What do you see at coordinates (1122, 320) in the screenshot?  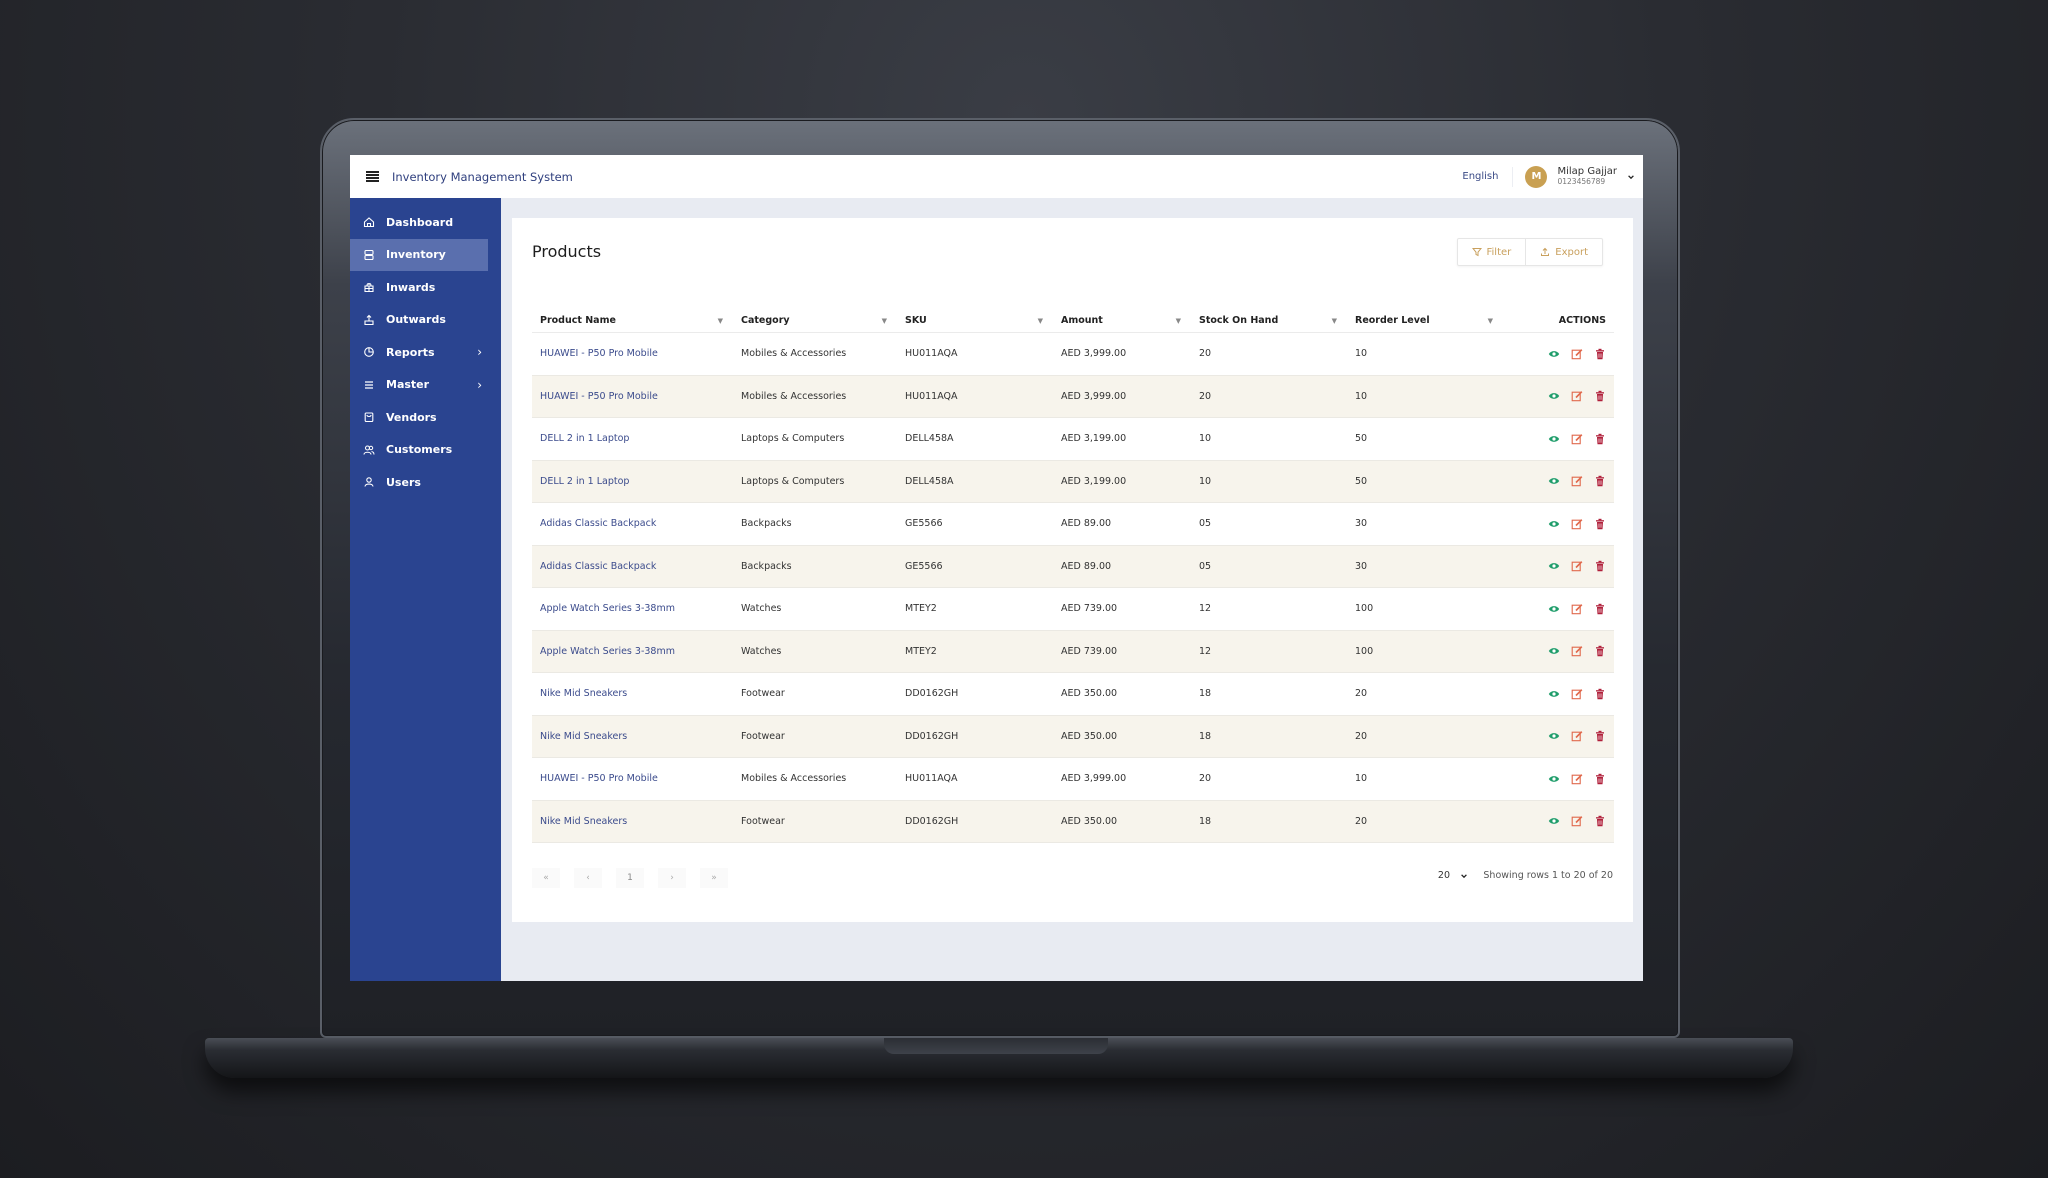 I see `column-header-amount: Amount ▼` at bounding box center [1122, 320].